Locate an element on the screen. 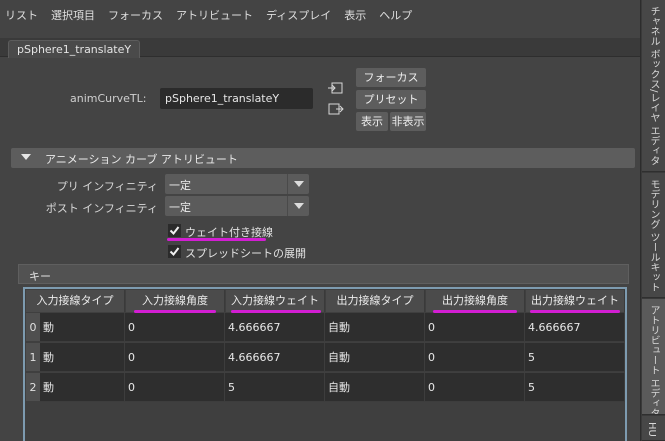  menu-bar: リスト 選択項目 フォーカス アトリビュート ディスプレイ 表示 ヘルプ is located at coordinates (320, 15).